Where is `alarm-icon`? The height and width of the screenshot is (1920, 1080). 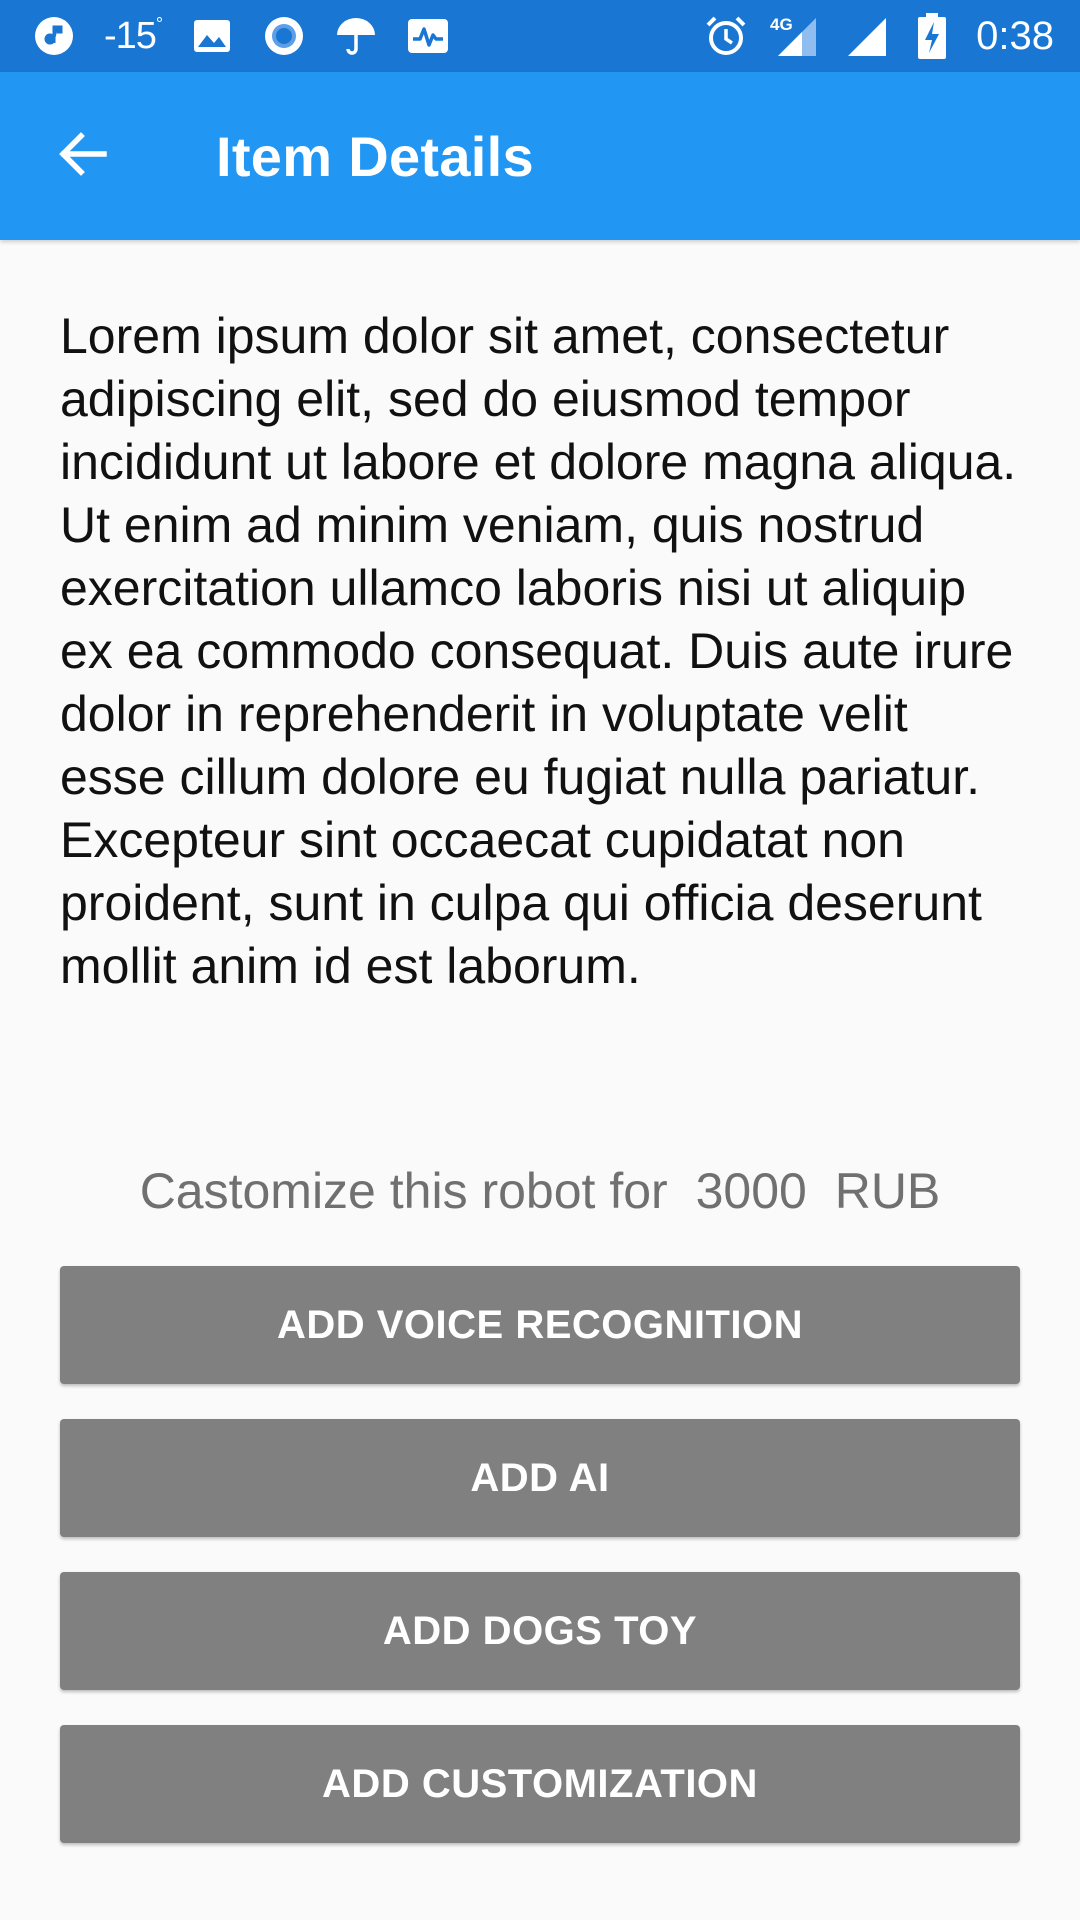
alarm-icon is located at coordinates (726, 36).